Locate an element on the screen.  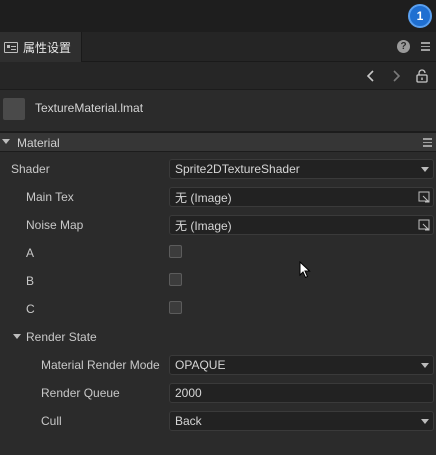
render-mode-dropdown: OPAQUE is located at coordinates (301, 365).